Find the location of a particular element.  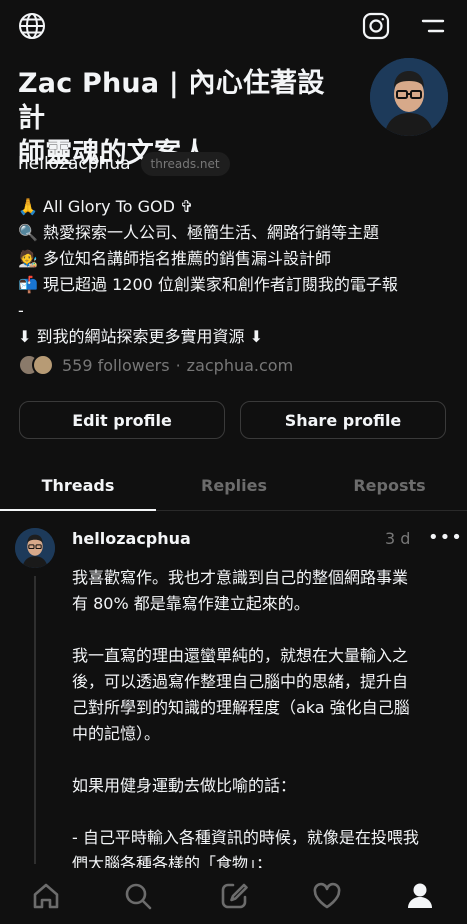

bio-line: 🔍 熱愛探索一人公司、極簡生活、網路行銷等主題 is located at coordinates (199, 232).